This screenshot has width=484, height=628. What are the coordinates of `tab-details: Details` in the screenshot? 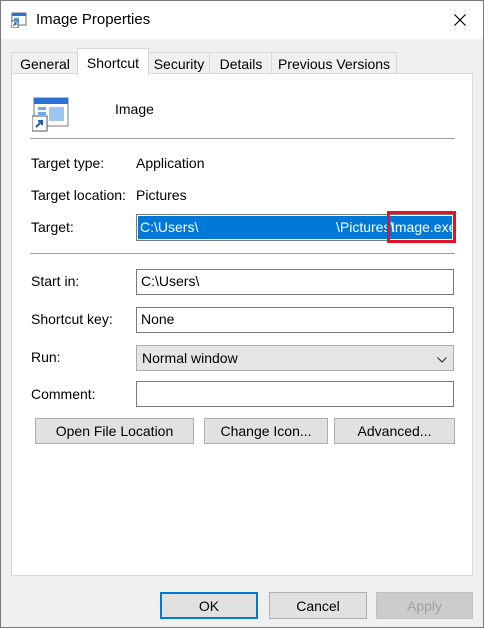 It's located at (241, 63).